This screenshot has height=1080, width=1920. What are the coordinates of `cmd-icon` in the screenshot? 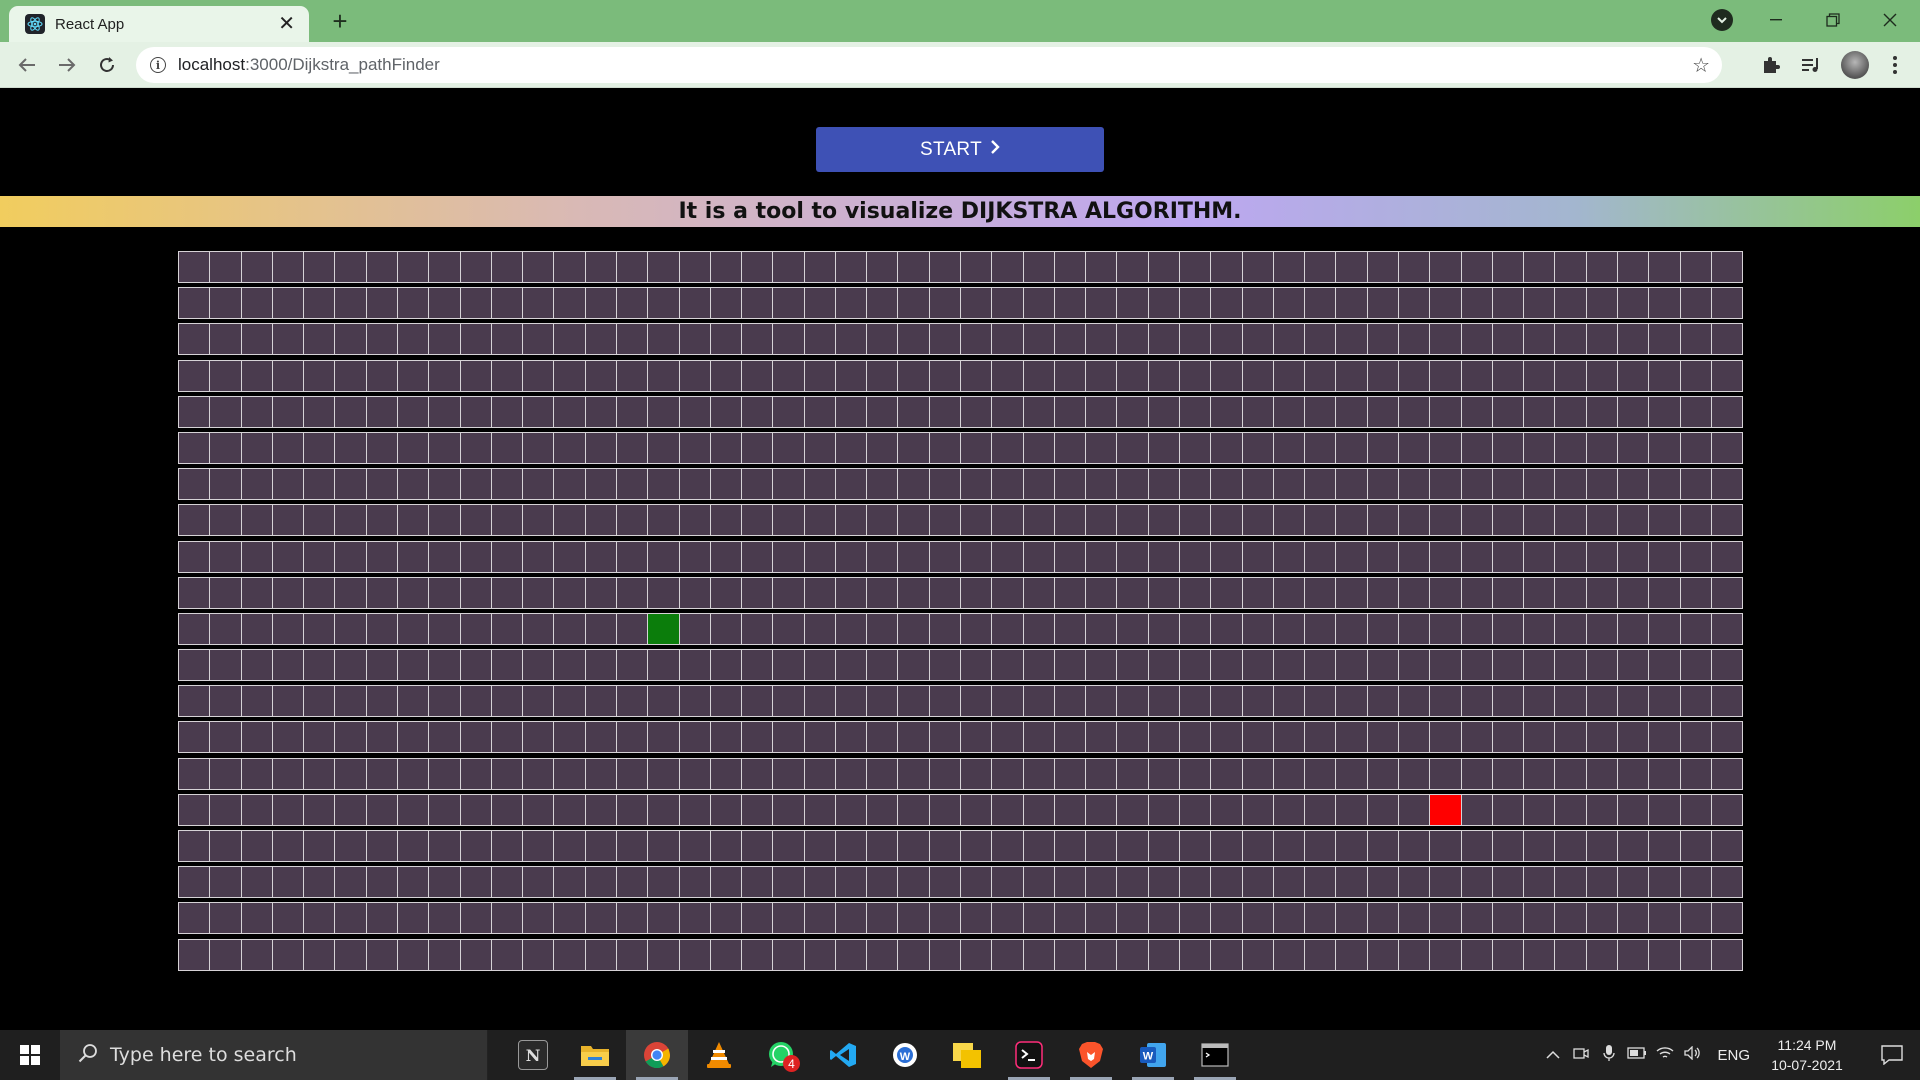 It's located at (1215, 1055).